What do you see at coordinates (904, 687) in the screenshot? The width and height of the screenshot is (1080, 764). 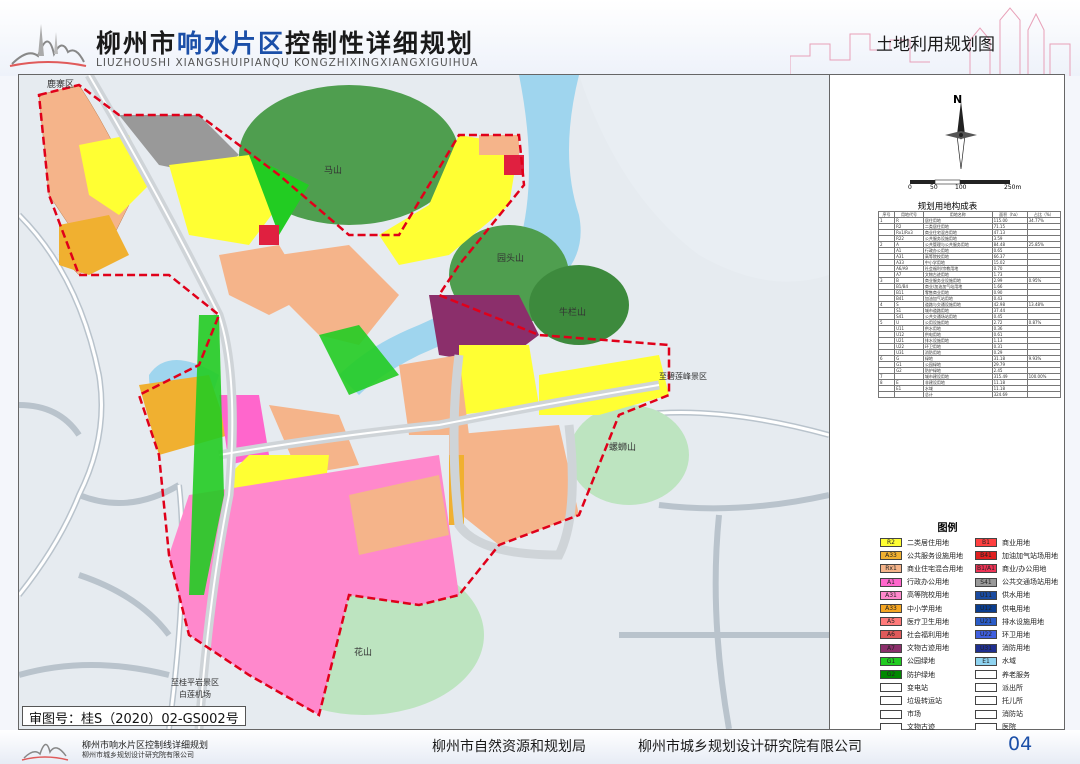 I see `legend-item: 变电站` at bounding box center [904, 687].